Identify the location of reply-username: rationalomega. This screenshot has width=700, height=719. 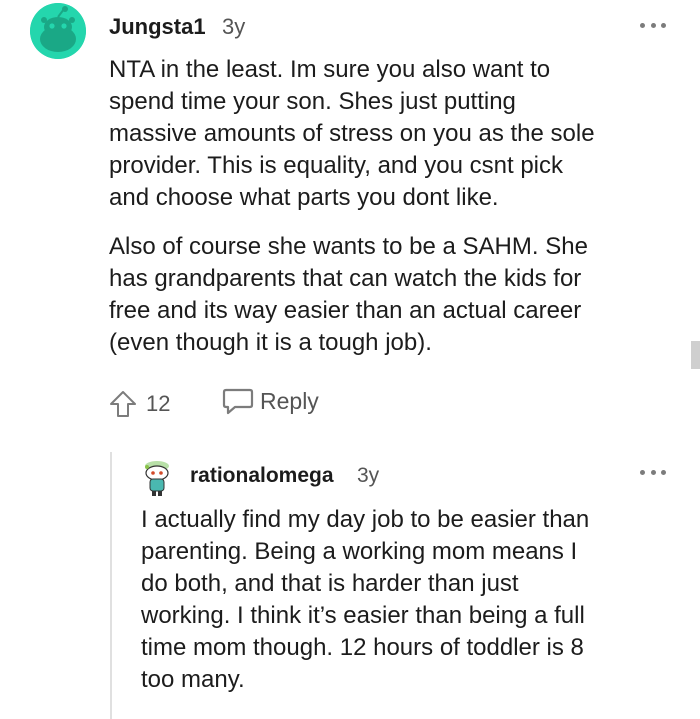
(262, 476).